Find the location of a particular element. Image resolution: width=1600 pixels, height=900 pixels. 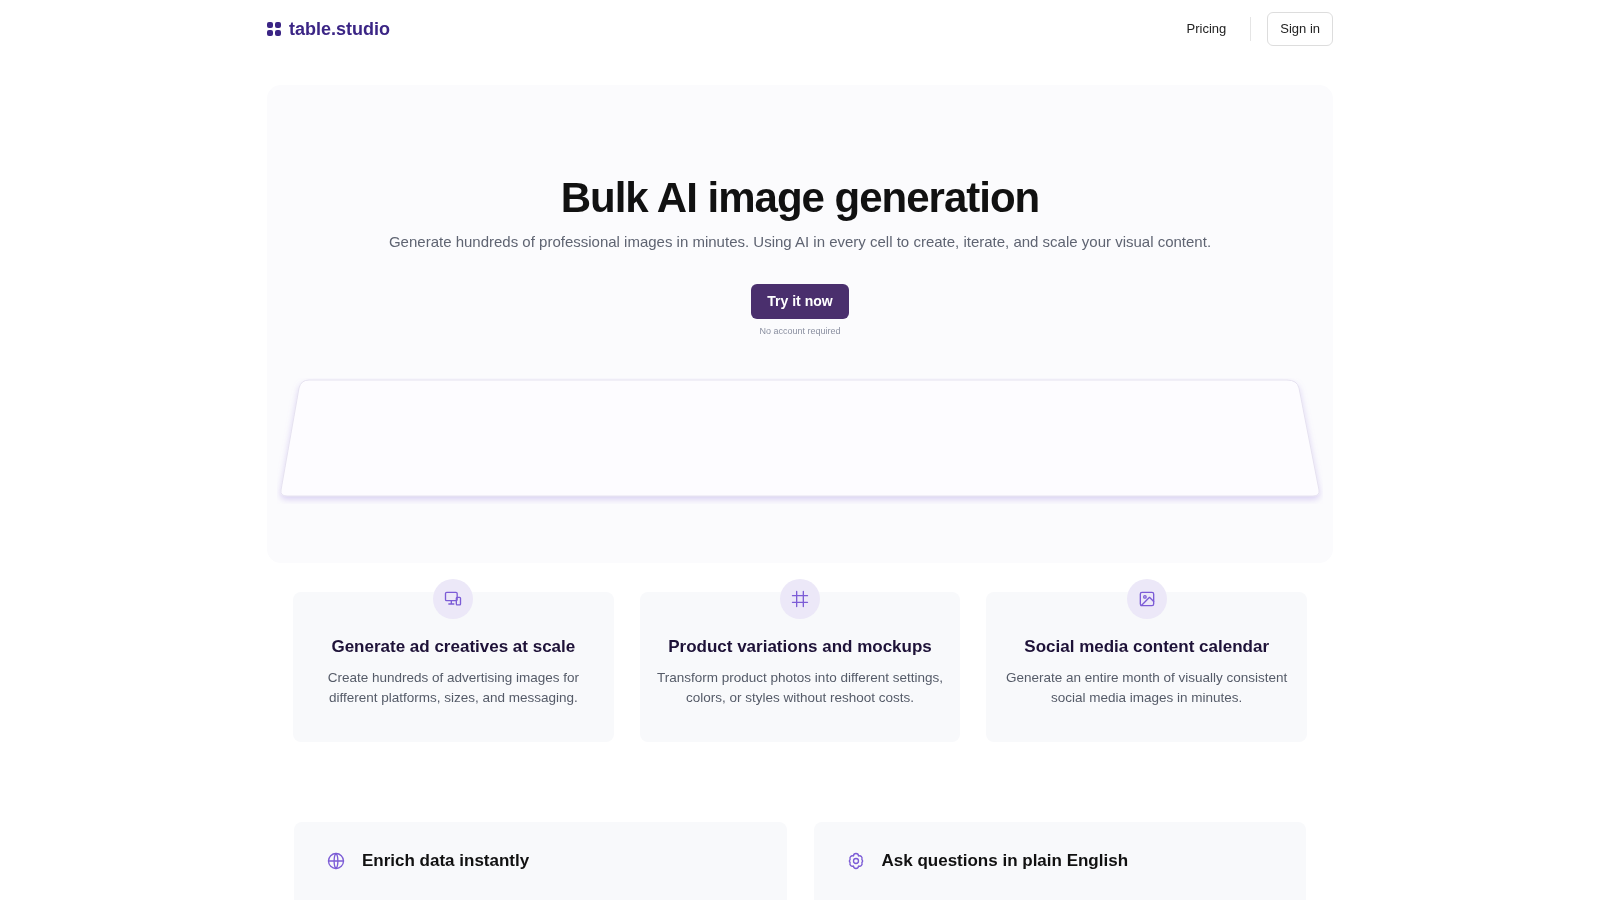

card-title: Social media content calendar is located at coordinates (1147, 647).